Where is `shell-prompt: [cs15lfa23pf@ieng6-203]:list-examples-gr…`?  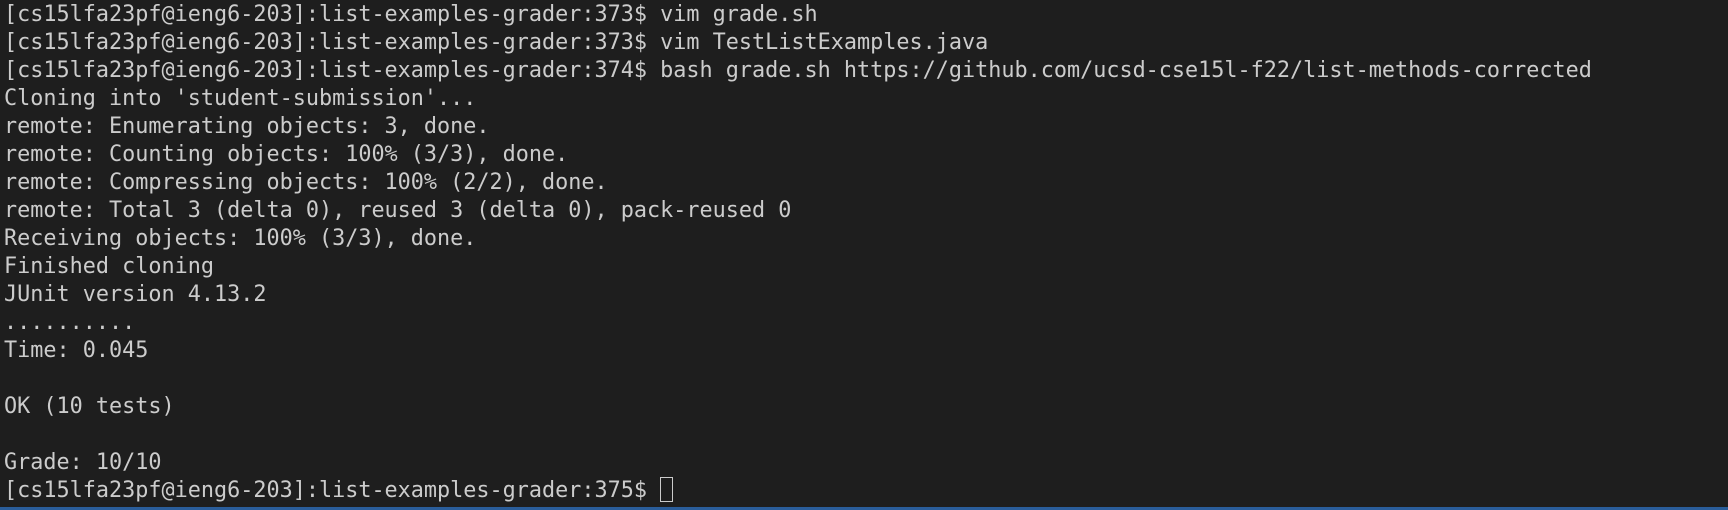 shell-prompt: [cs15lfa23pf@ieng6-203]:list-examples-gr… is located at coordinates (332, 490).